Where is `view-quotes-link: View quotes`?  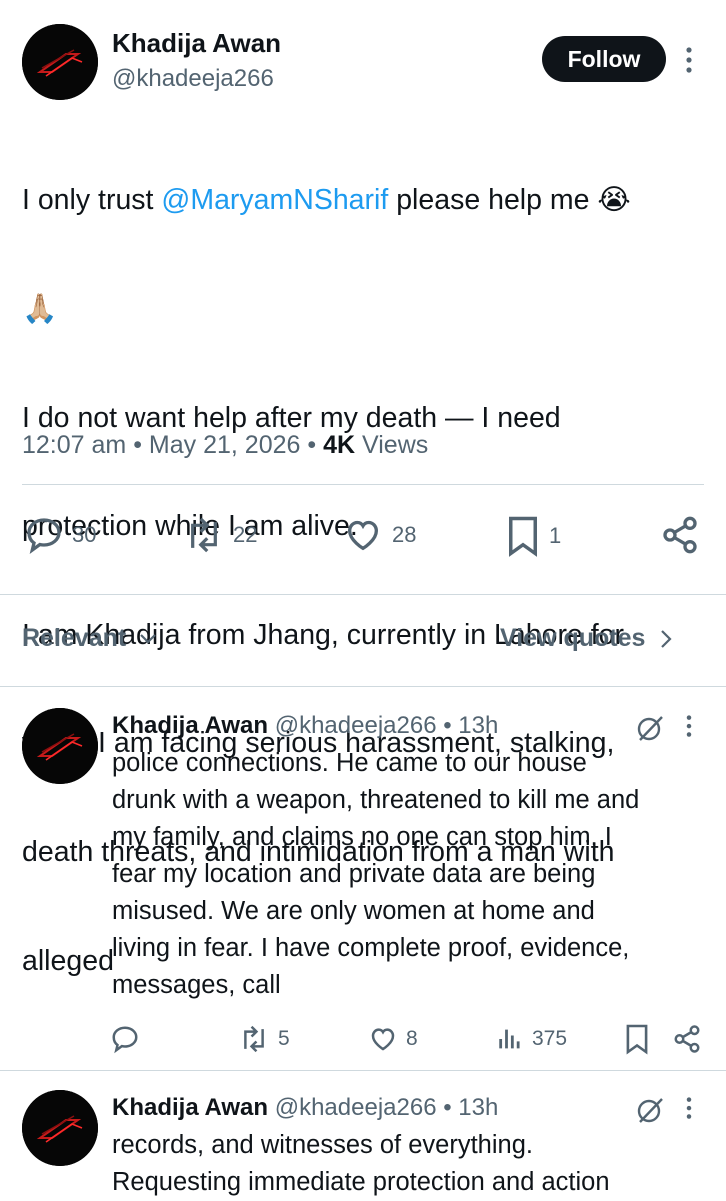 view-quotes-link: View quotes is located at coordinates (586, 638).